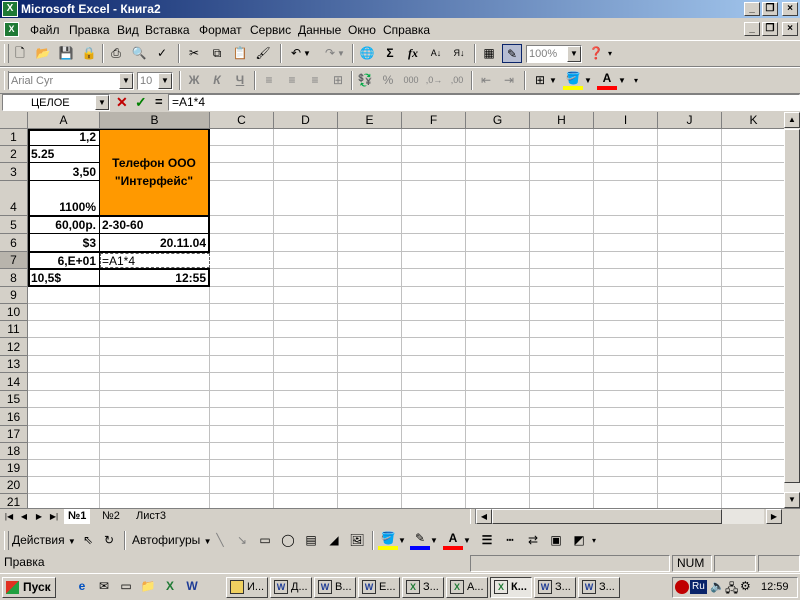 Image resolution: width=800 pixels, height=600 pixels. I want to click on cell-b7-edit: =A1*4, so click(154, 261).